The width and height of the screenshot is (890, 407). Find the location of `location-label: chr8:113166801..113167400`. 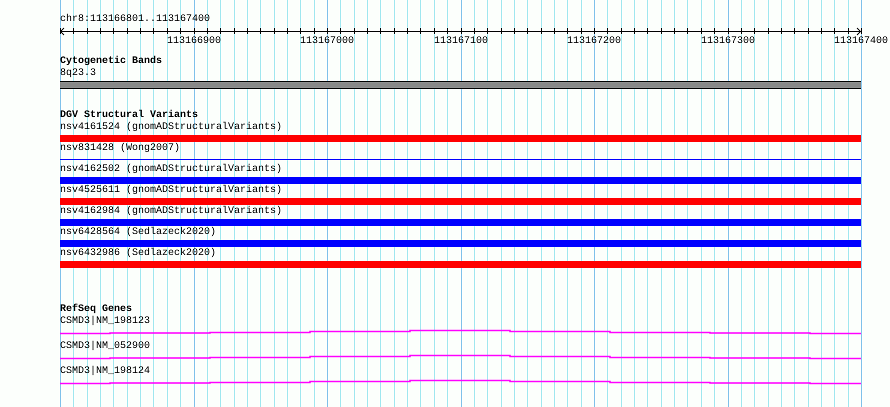

location-label: chr8:113166801..113167400 is located at coordinates (135, 20).